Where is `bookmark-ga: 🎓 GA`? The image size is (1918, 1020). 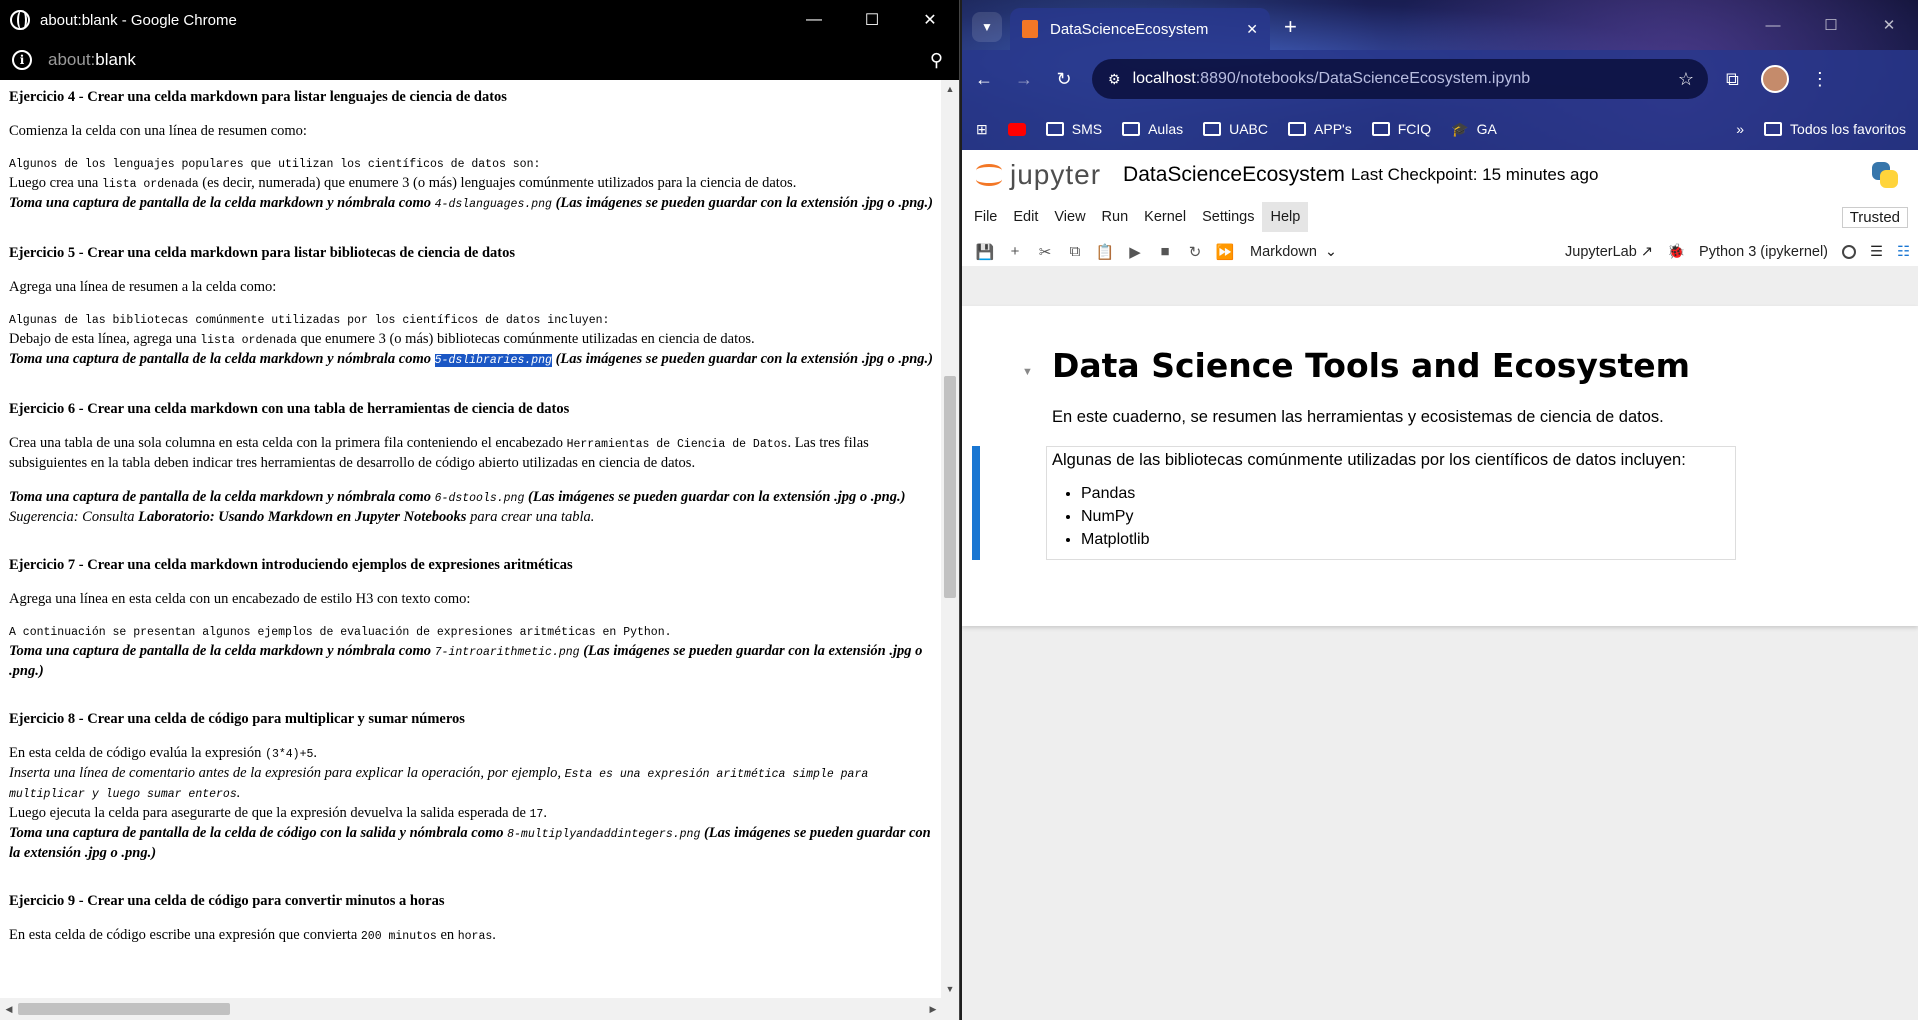
bookmark-ga: 🎓 GA is located at coordinates (1474, 129).